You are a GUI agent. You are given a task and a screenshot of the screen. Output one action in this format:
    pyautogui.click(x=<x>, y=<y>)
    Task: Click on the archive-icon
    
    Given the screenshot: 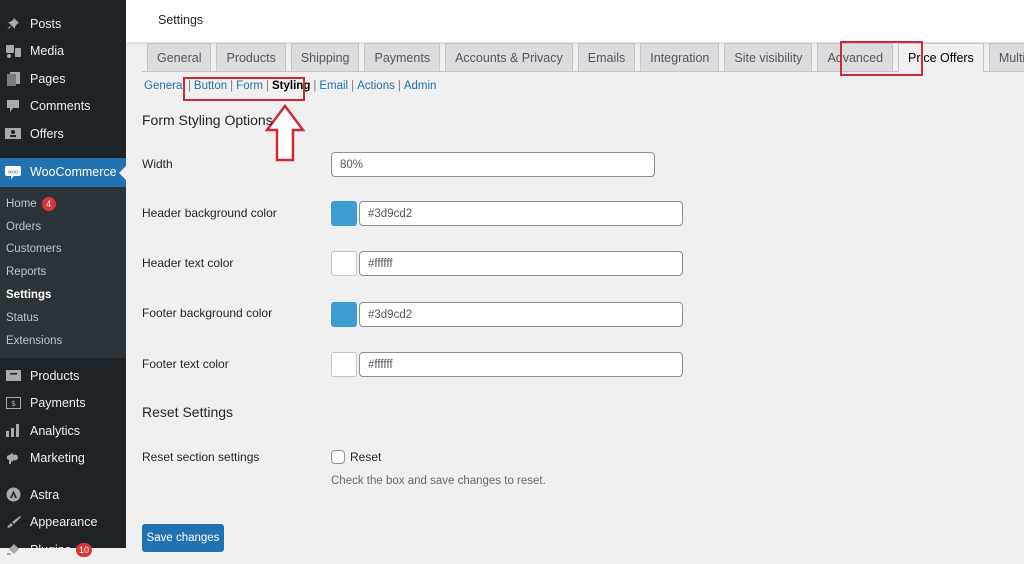 What is the action you would take?
    pyautogui.click(x=13, y=376)
    